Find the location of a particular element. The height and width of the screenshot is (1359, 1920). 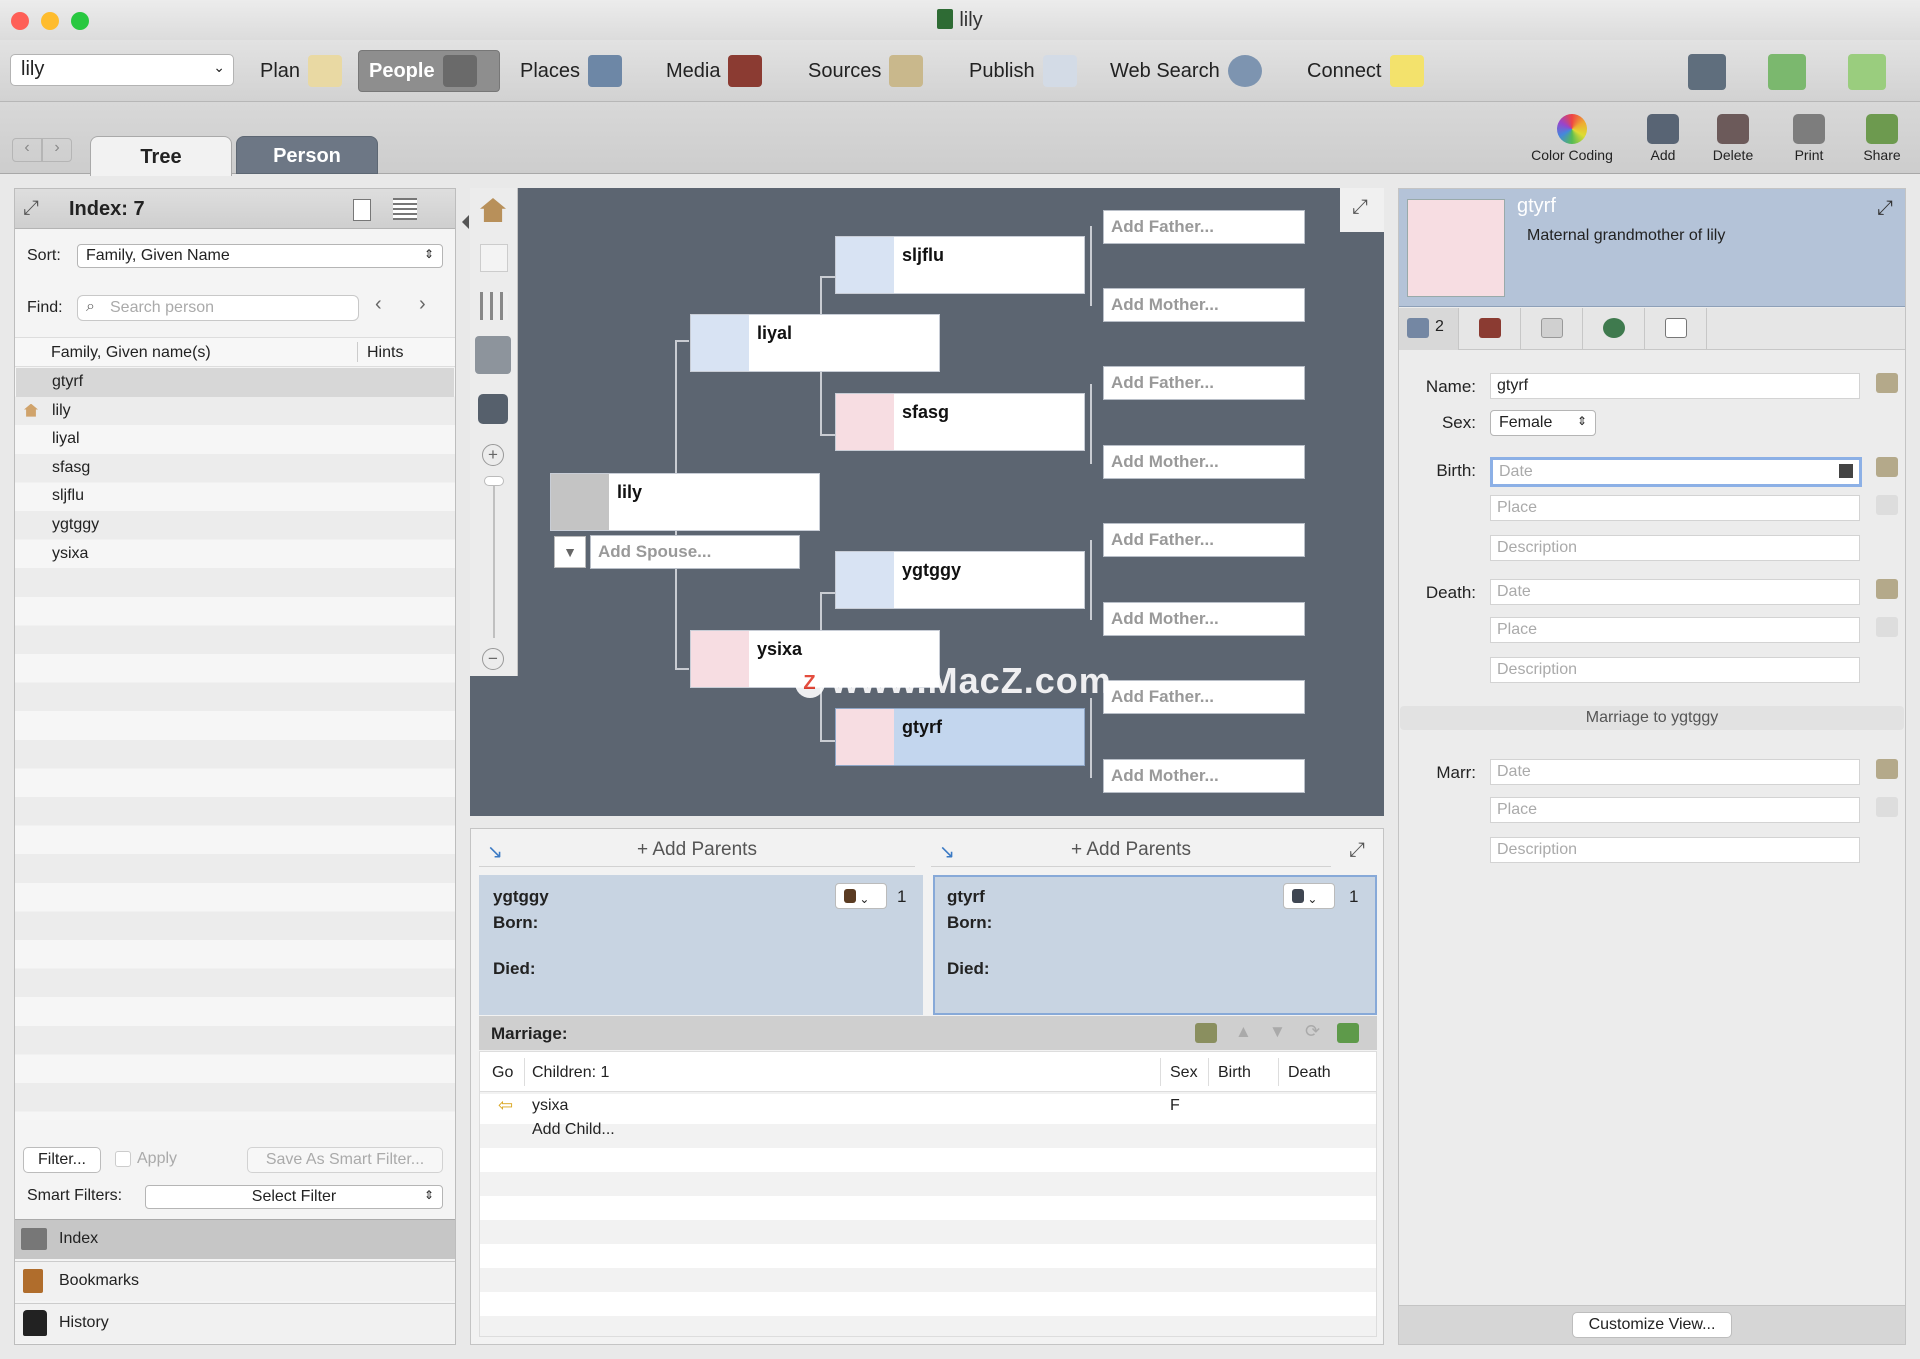

sort-select: Family, Given Name ⇕ is located at coordinates (260, 256).